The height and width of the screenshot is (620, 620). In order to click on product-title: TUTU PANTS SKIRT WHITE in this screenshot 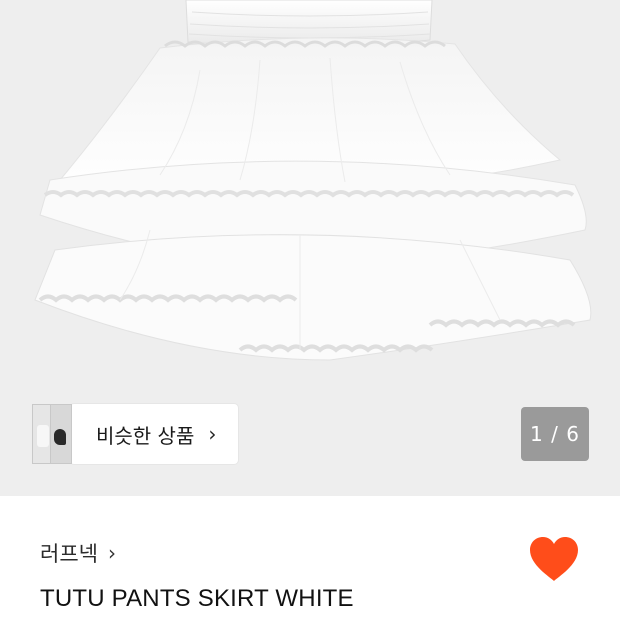, I will do `click(197, 598)`.